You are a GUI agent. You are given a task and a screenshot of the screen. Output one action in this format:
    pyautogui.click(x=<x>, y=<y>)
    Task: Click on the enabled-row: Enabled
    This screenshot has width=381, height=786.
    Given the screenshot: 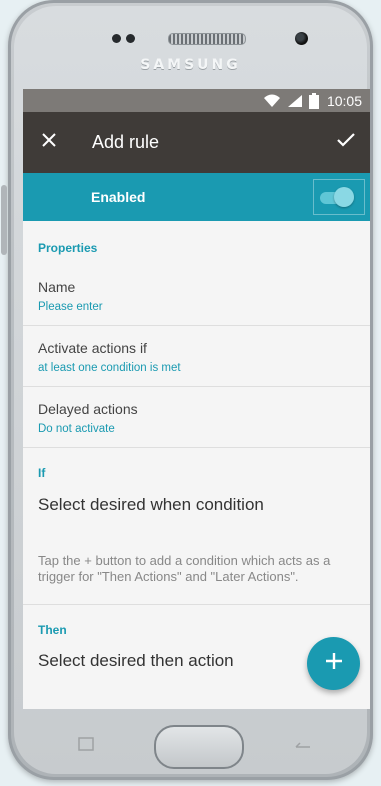 What is the action you would take?
    pyautogui.click(x=196, y=197)
    